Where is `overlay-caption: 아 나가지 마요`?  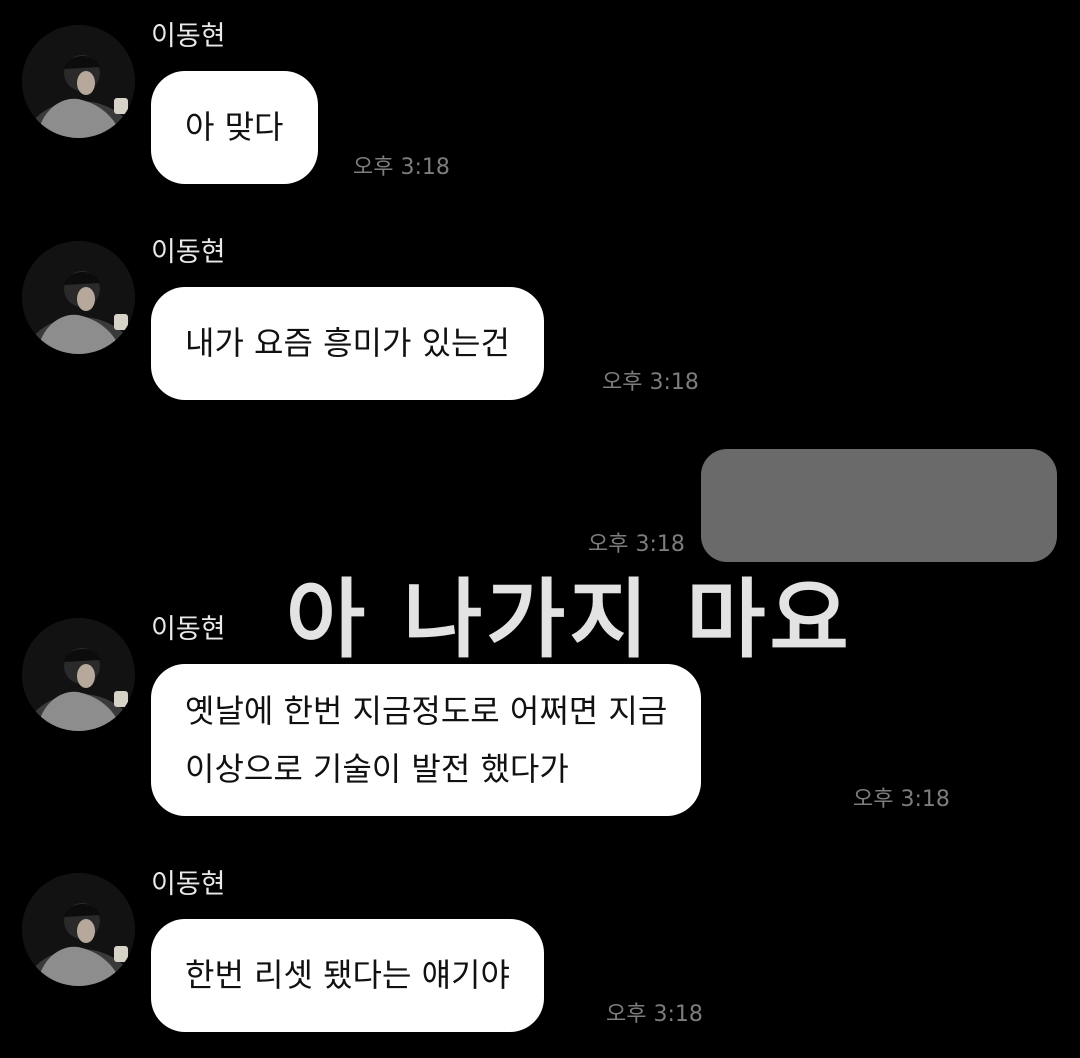 overlay-caption: 아 나가지 마요 is located at coordinates (569, 620).